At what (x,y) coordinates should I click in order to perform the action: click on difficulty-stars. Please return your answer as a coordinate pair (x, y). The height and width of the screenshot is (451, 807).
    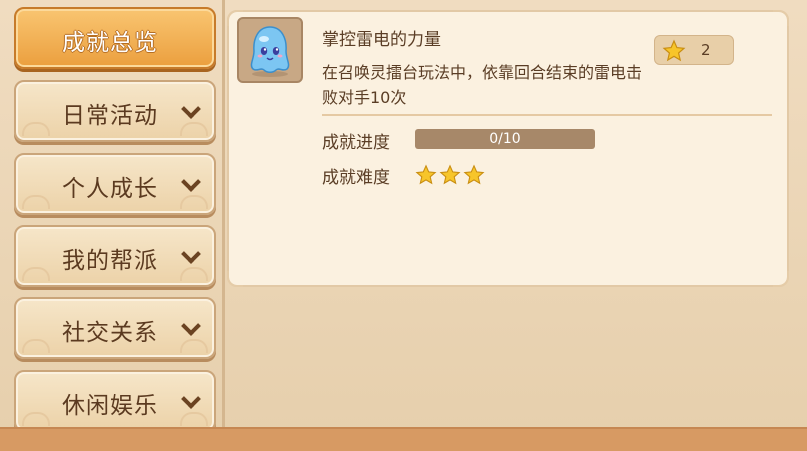
    Looking at the image, I should click on (450, 176).